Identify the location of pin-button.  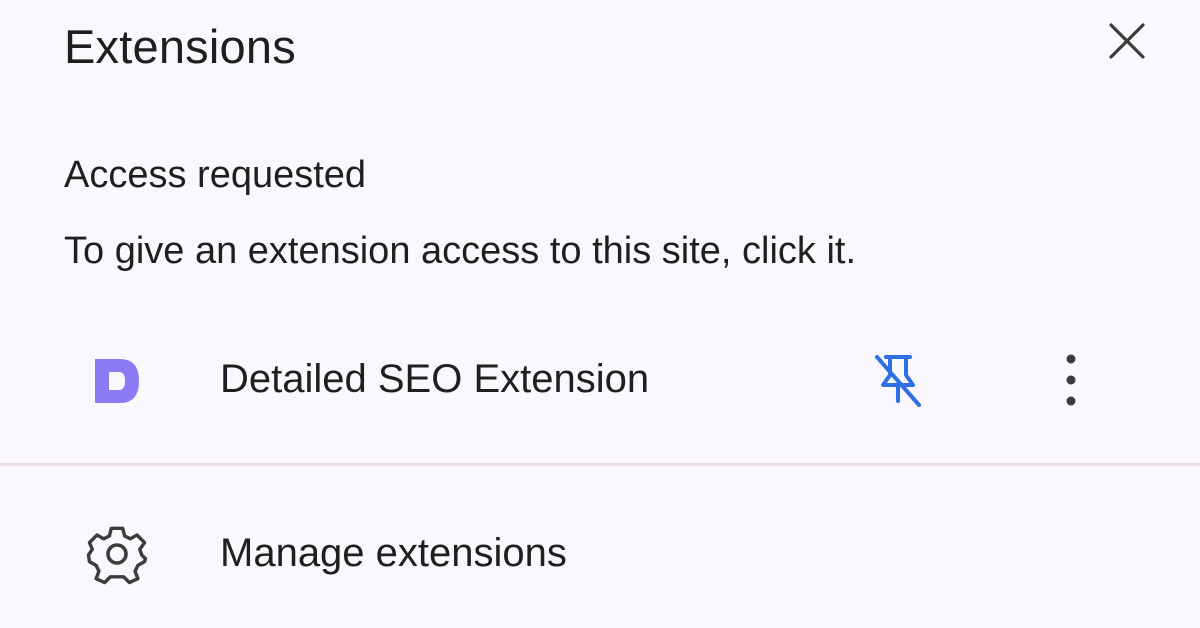
(898, 380).